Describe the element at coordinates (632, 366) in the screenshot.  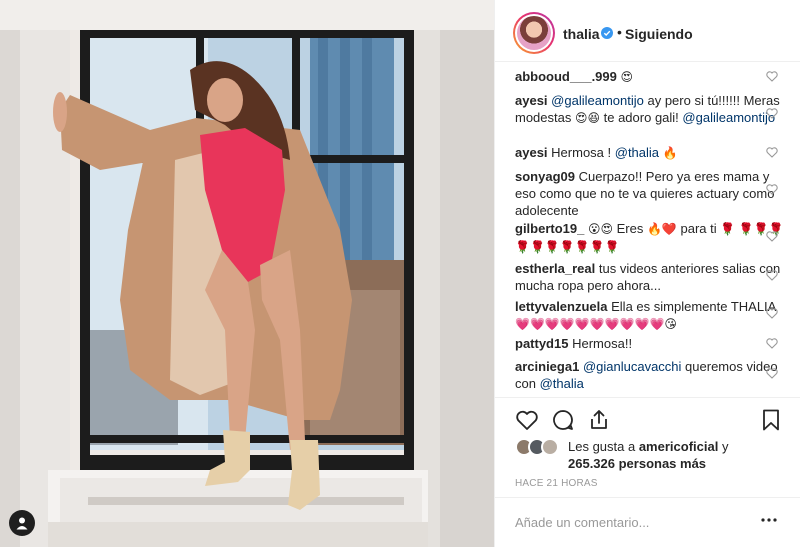
I see `comment-mention: @gianlucavacchi` at that location.